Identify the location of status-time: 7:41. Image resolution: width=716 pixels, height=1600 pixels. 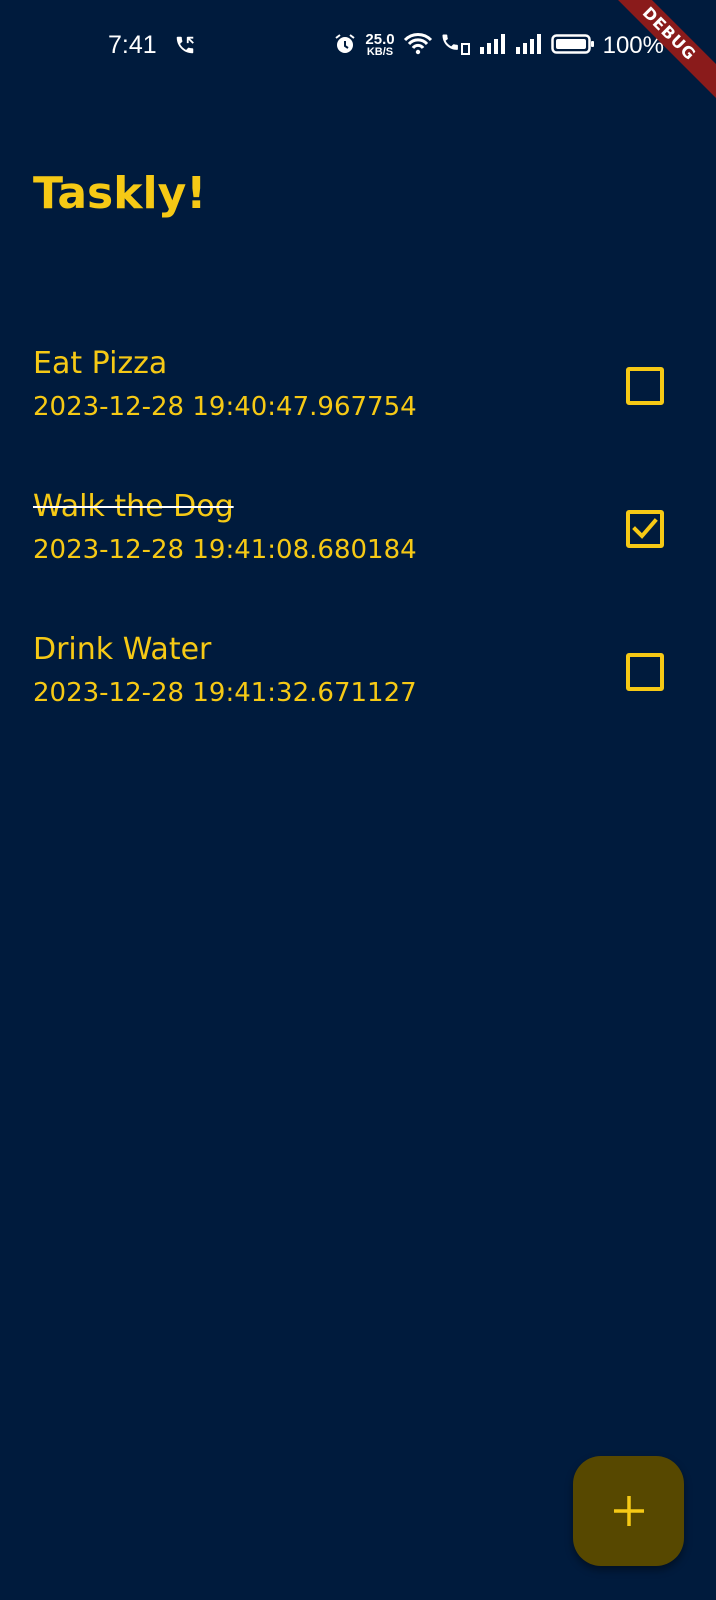
(132, 45).